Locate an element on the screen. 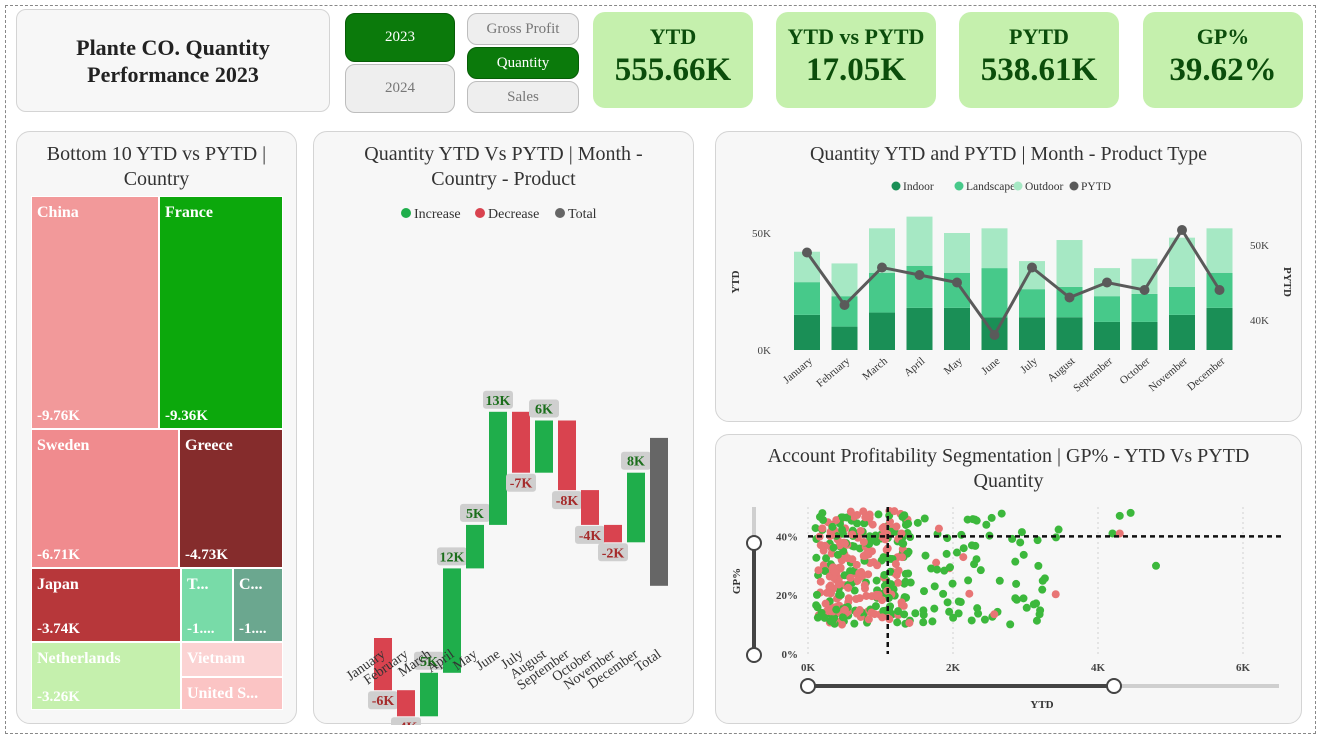  waterfall-data-label: 6K is located at coordinates (544, 410).